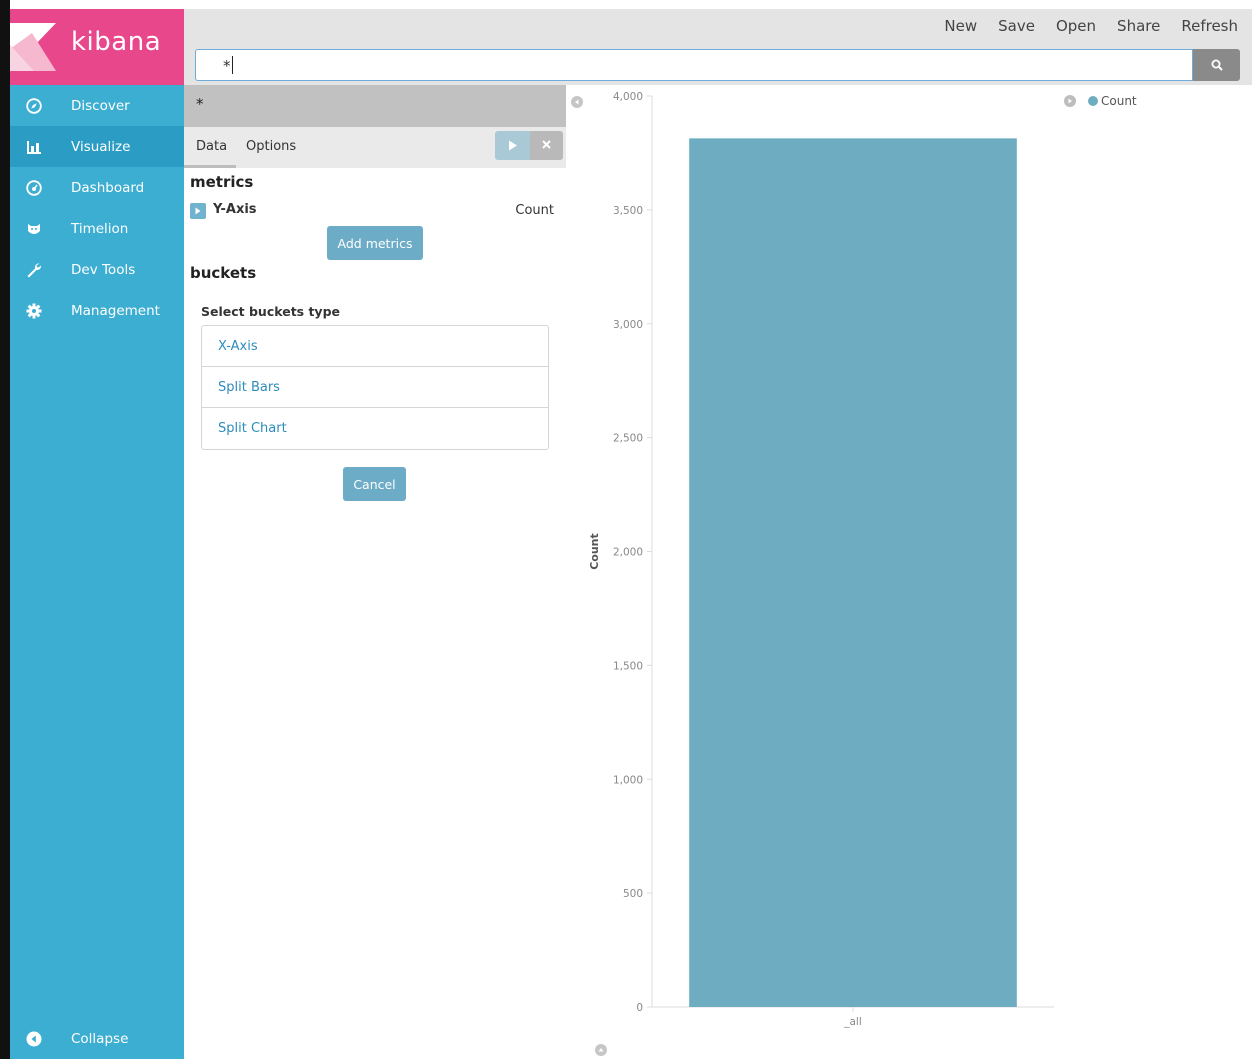  Describe the element at coordinates (375, 106) in the screenshot. I see `index-pattern-title: *` at that location.